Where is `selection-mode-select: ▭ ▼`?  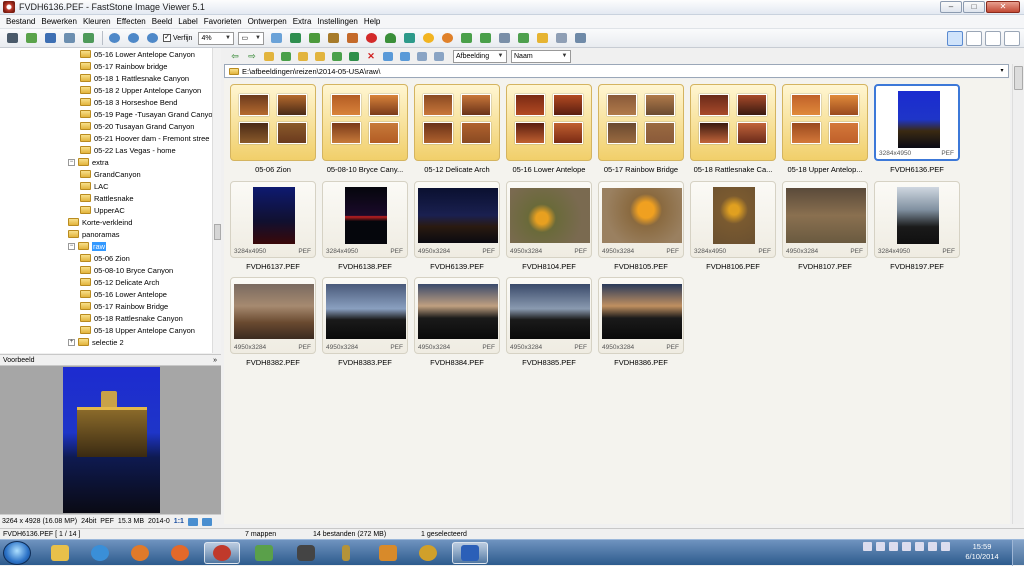 selection-mode-select: ▭ ▼ is located at coordinates (251, 38).